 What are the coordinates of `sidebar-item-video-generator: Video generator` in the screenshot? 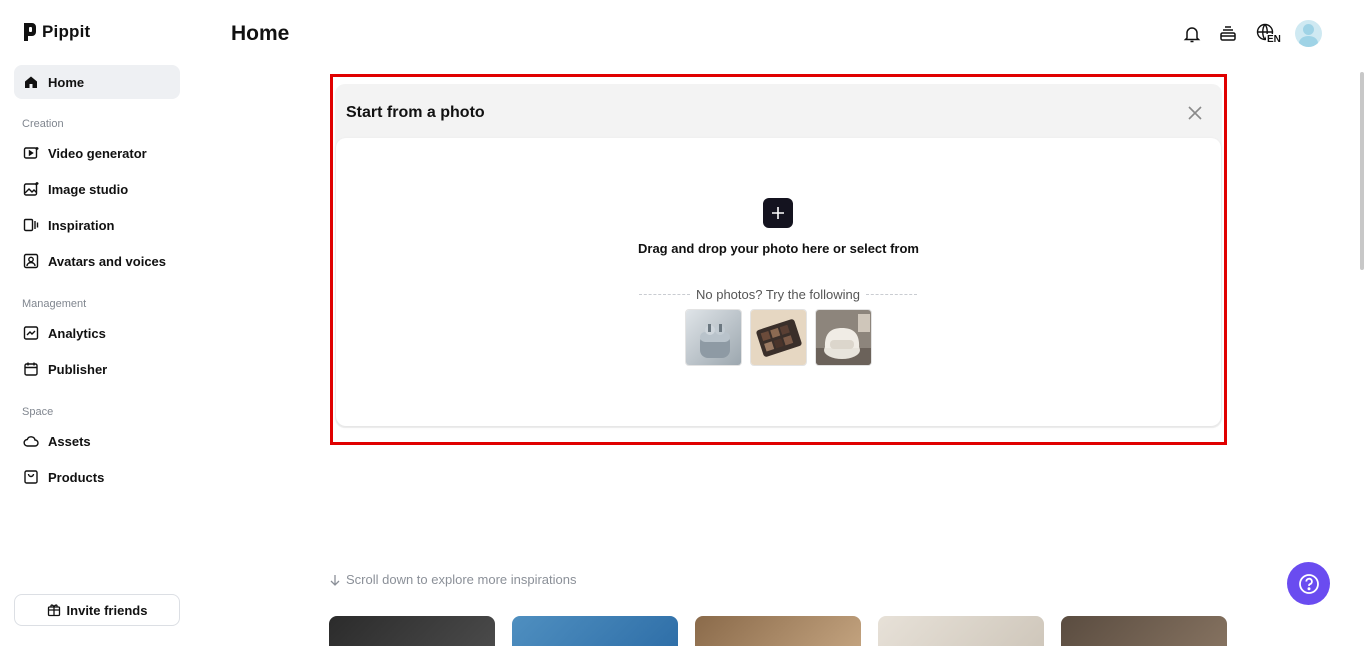 It's located at (97, 153).